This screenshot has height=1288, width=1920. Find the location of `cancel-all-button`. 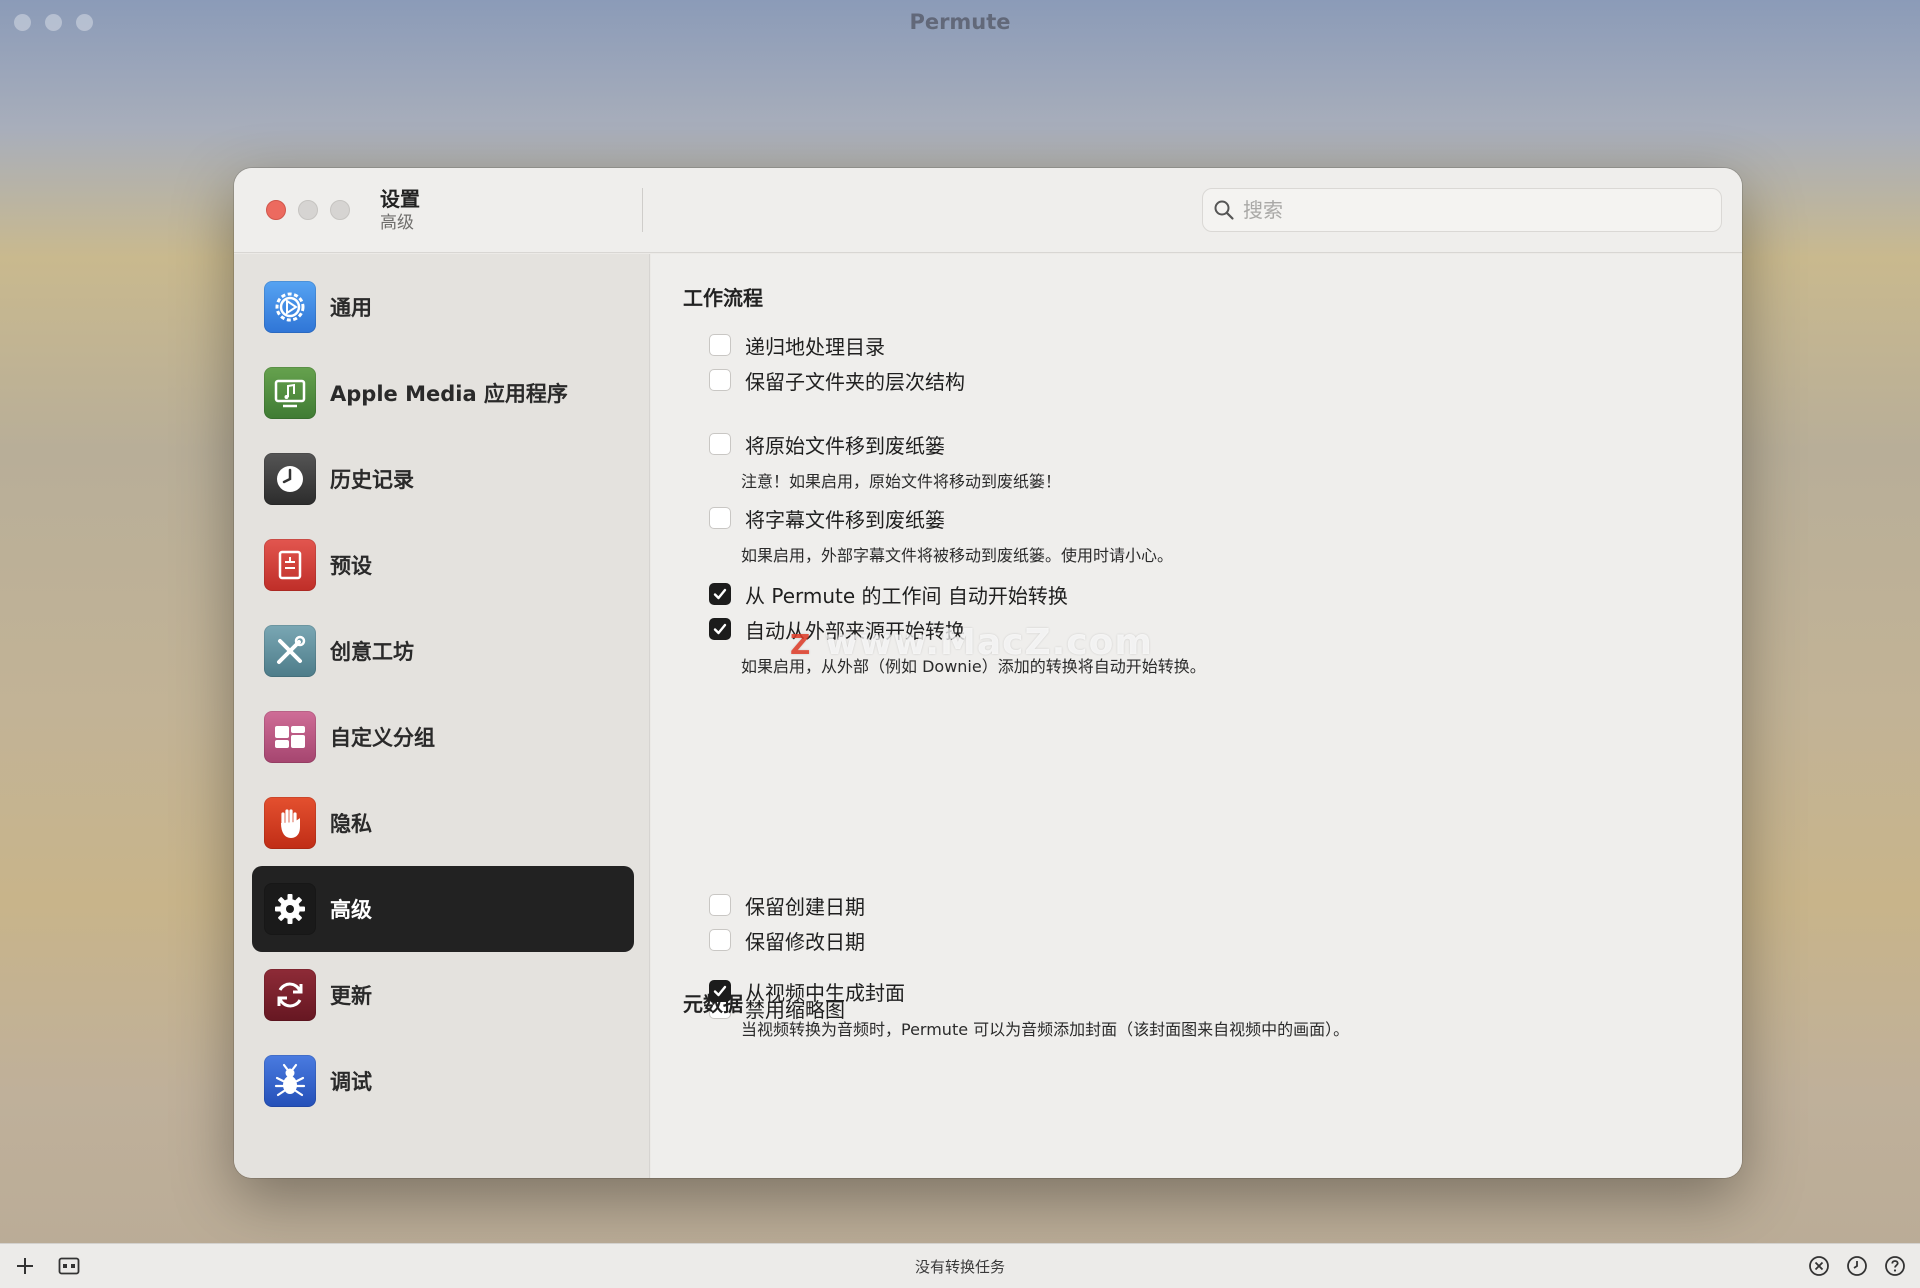

cancel-all-button is located at coordinates (1819, 1266).